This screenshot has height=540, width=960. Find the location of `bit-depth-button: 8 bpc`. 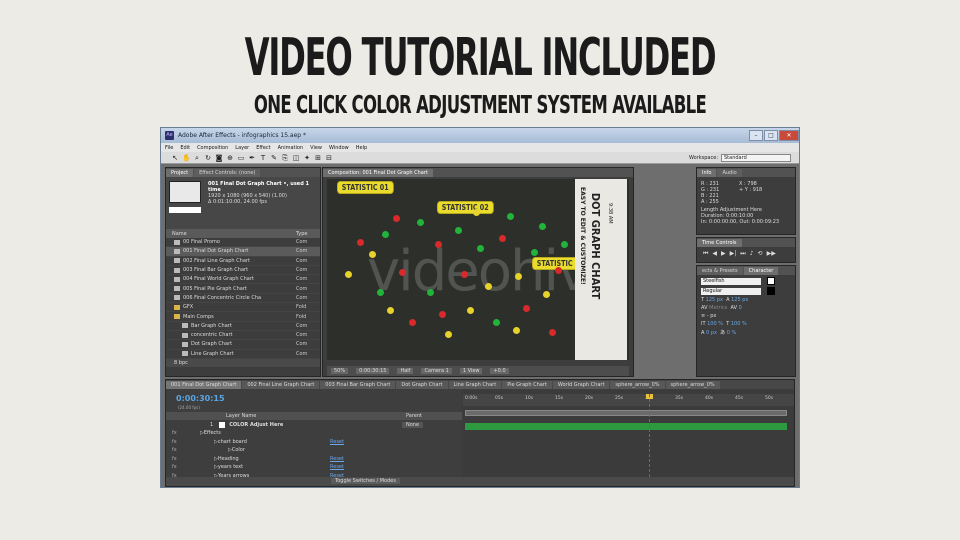

bit-depth-button: 8 bpc is located at coordinates (243, 362).